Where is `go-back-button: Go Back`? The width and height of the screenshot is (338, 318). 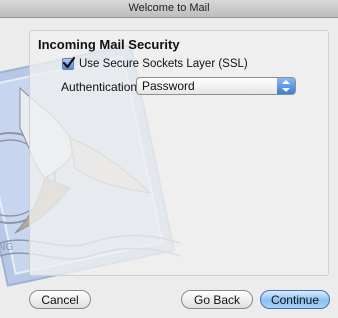
go-back-button: Go Back is located at coordinates (217, 299).